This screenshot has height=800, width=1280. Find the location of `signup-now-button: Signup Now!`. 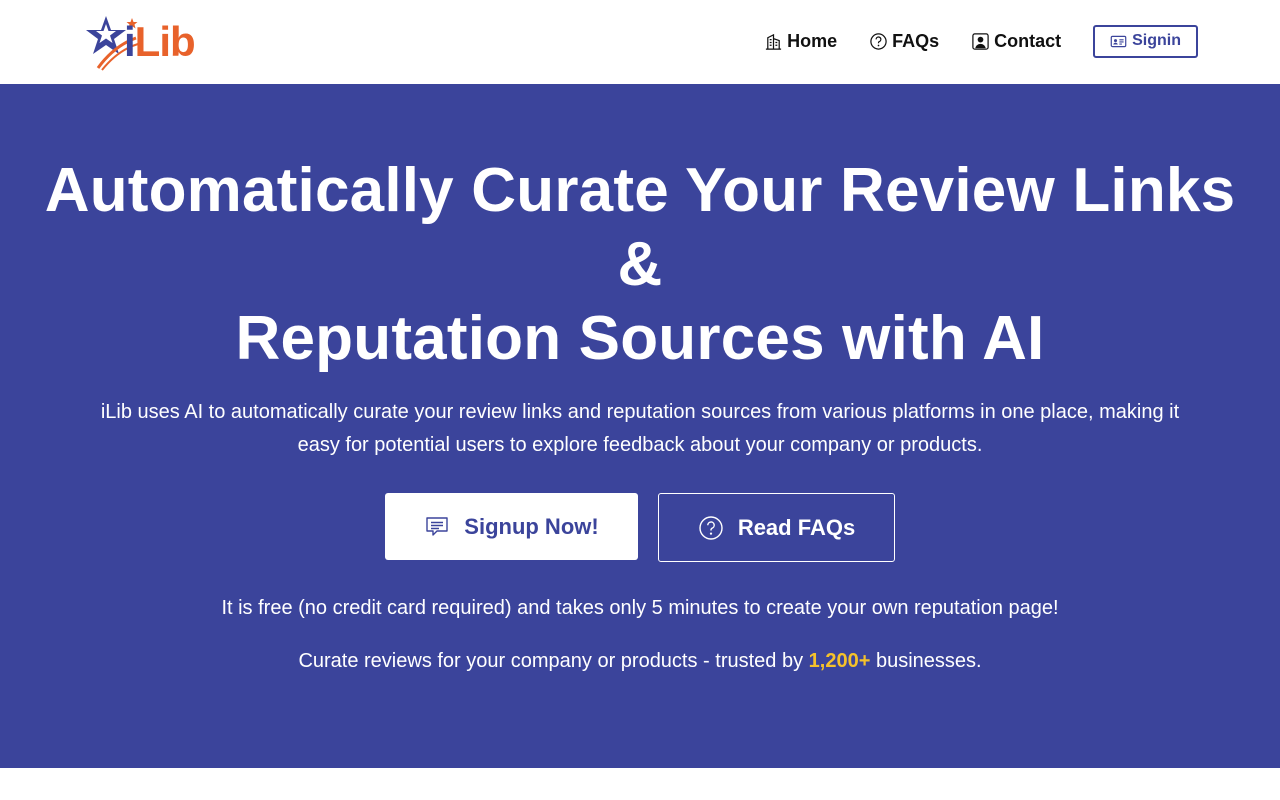

signup-now-button: Signup Now! is located at coordinates (511, 526).